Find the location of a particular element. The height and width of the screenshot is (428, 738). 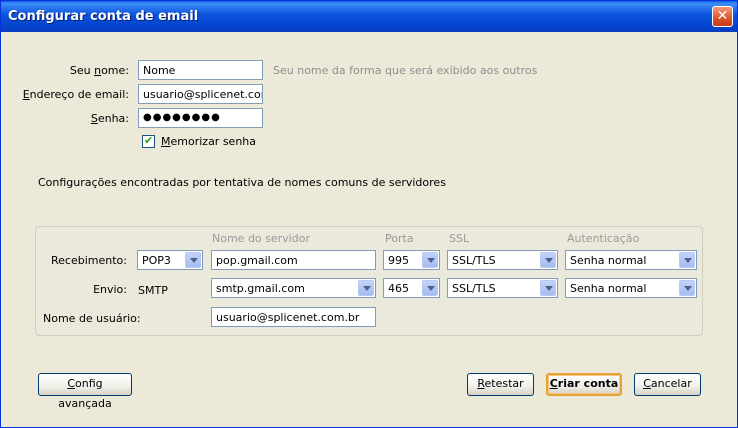

checkmark-icon: ✔ is located at coordinates (149, 140).